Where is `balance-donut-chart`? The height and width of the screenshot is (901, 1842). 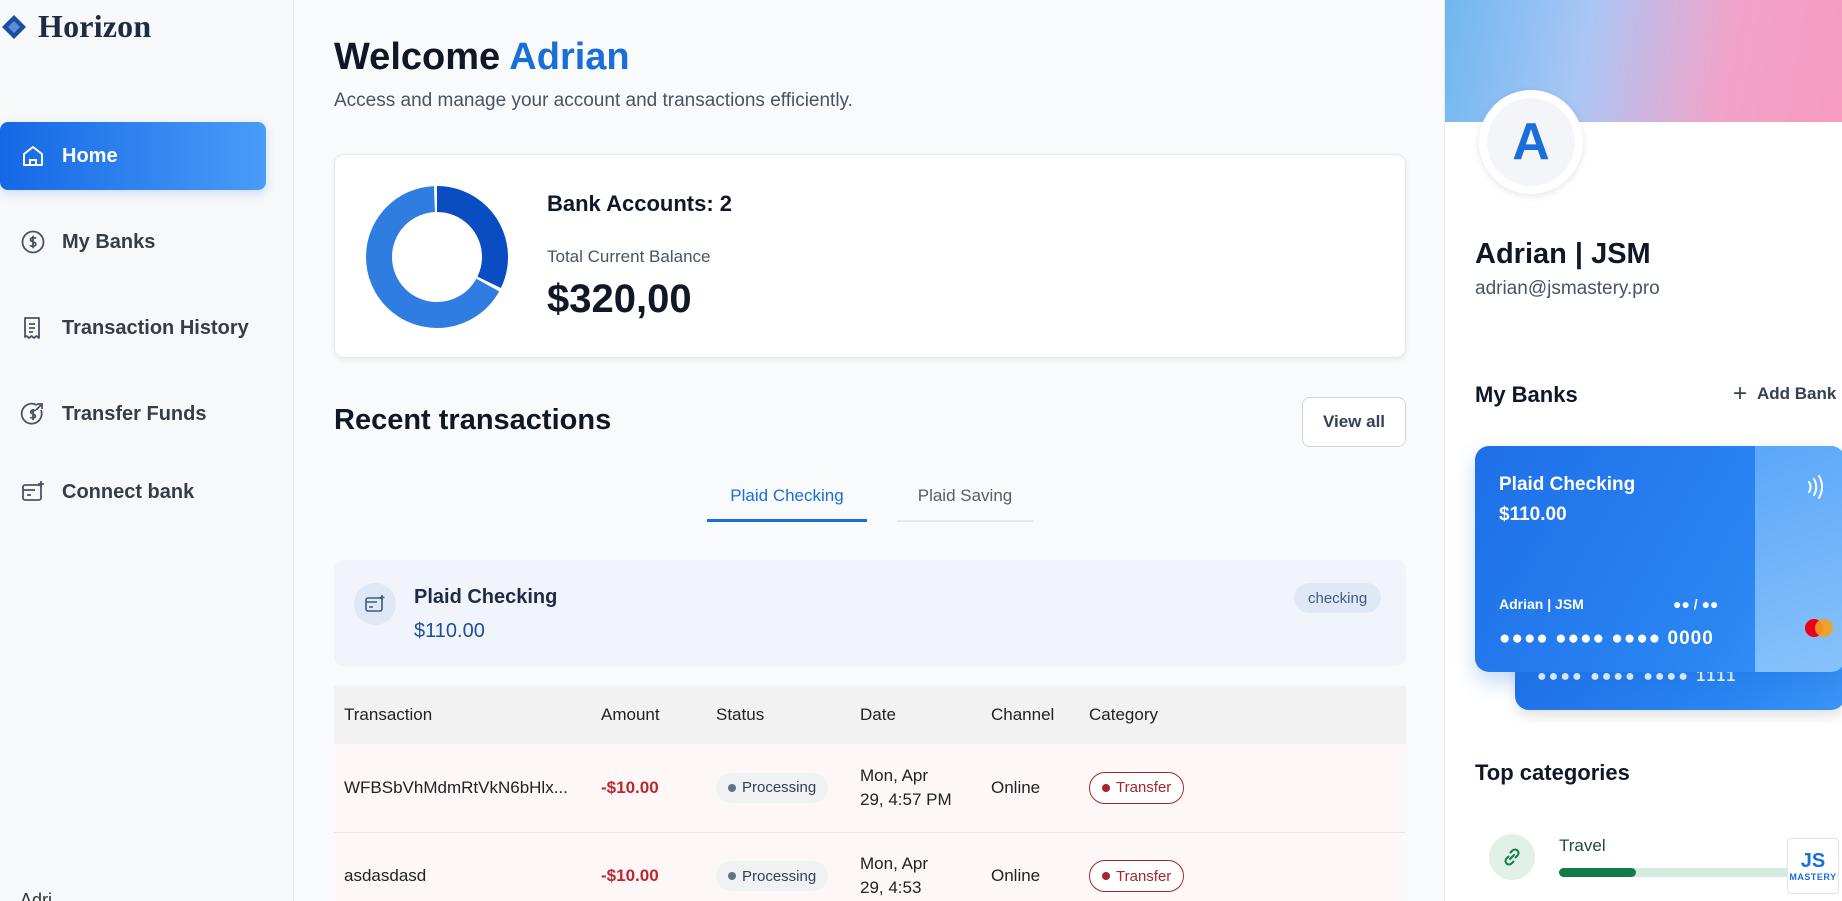
balance-donut-chart is located at coordinates (437, 257).